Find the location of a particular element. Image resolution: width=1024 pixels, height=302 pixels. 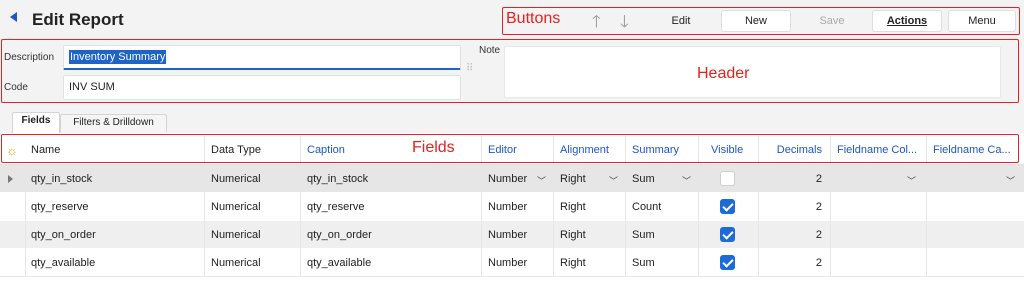

edit-button: Edit is located at coordinates (681, 21).